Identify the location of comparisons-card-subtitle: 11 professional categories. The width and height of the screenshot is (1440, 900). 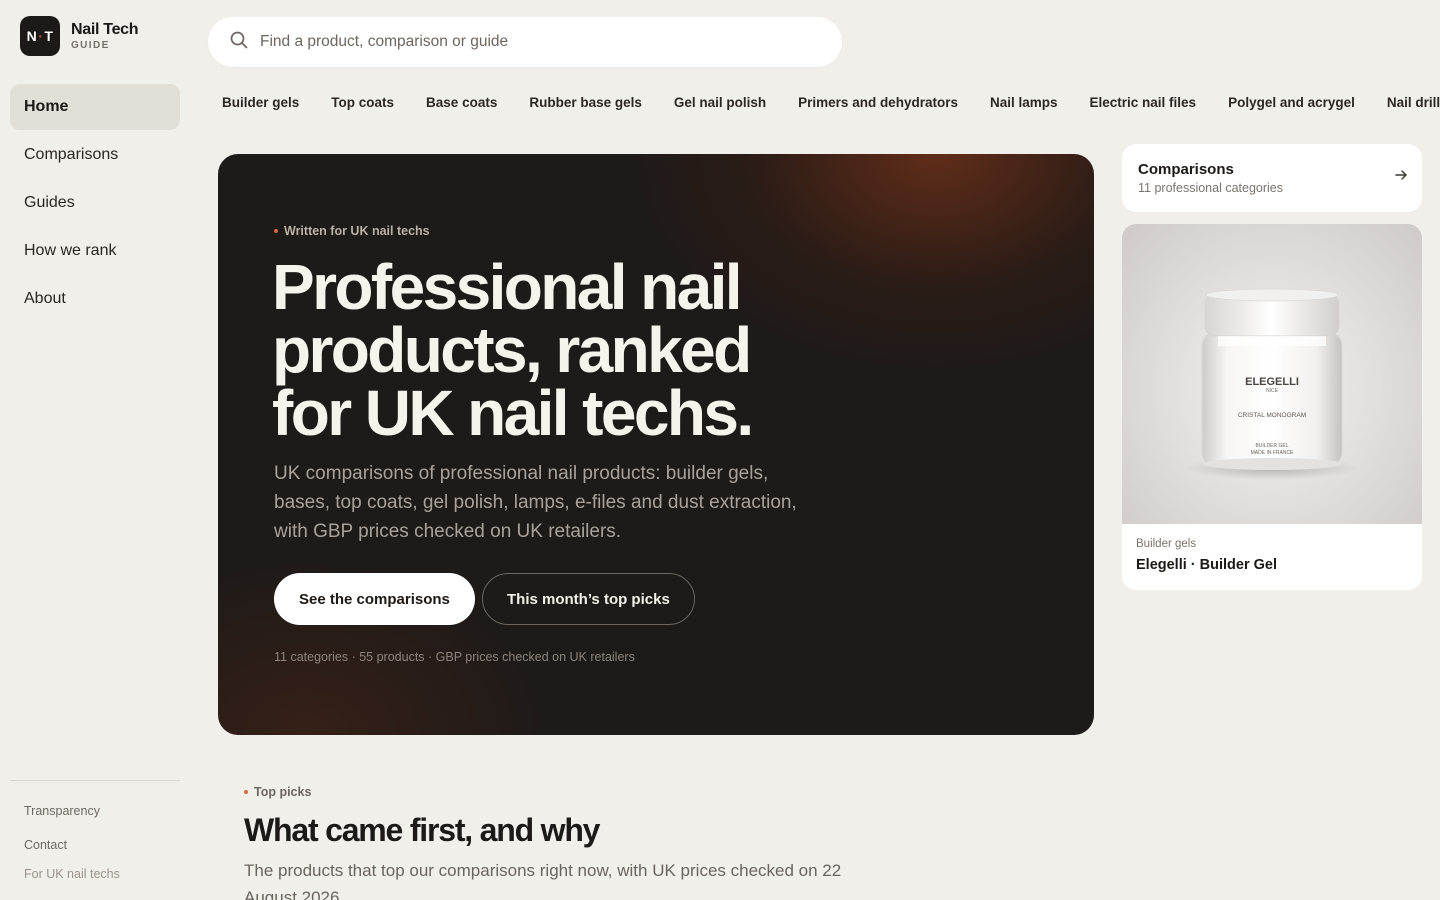
(1210, 188).